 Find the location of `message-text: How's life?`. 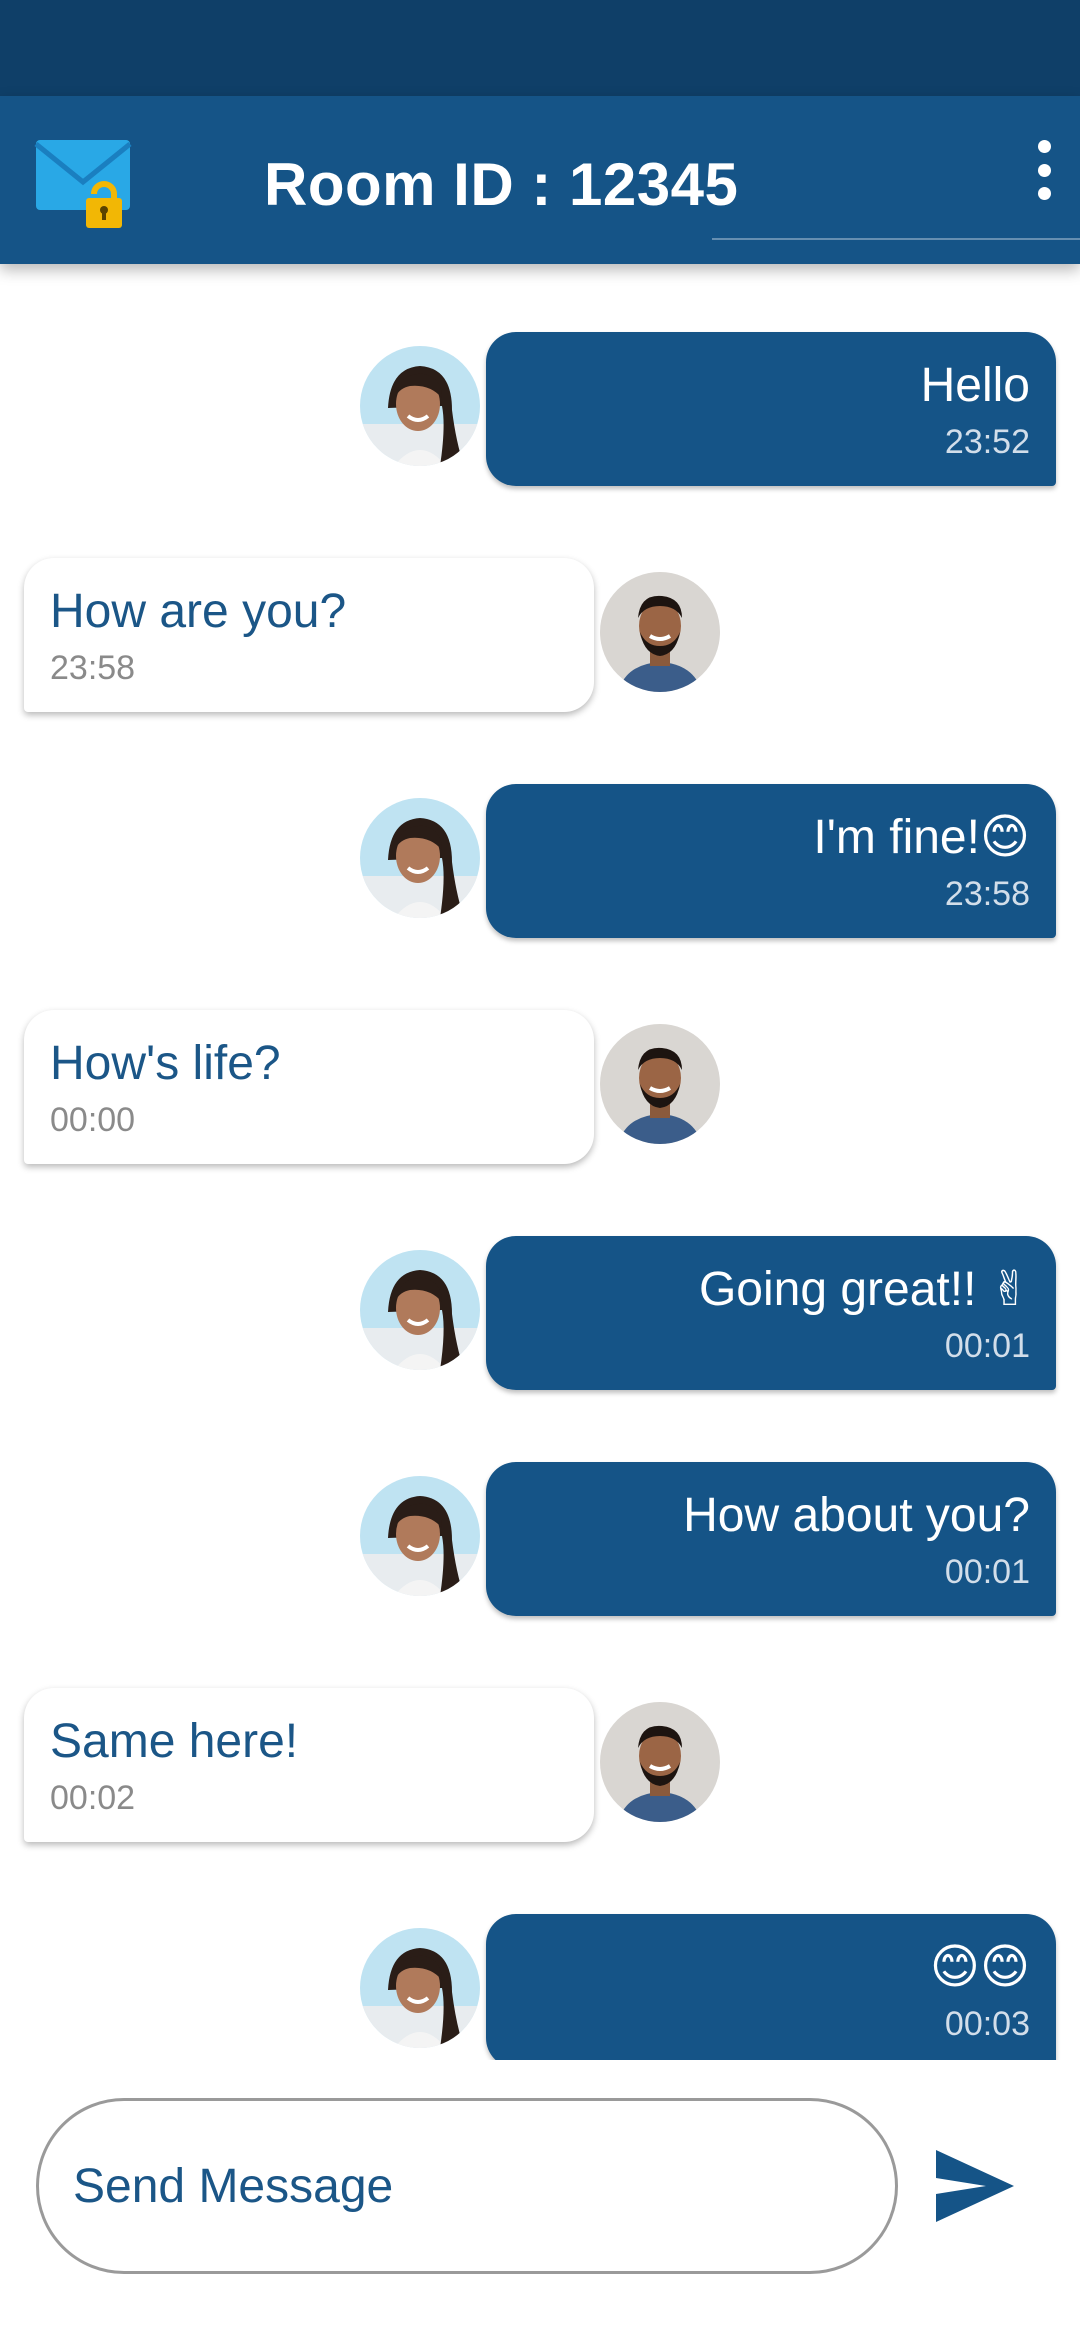

message-text: How's life? is located at coordinates (165, 1063).